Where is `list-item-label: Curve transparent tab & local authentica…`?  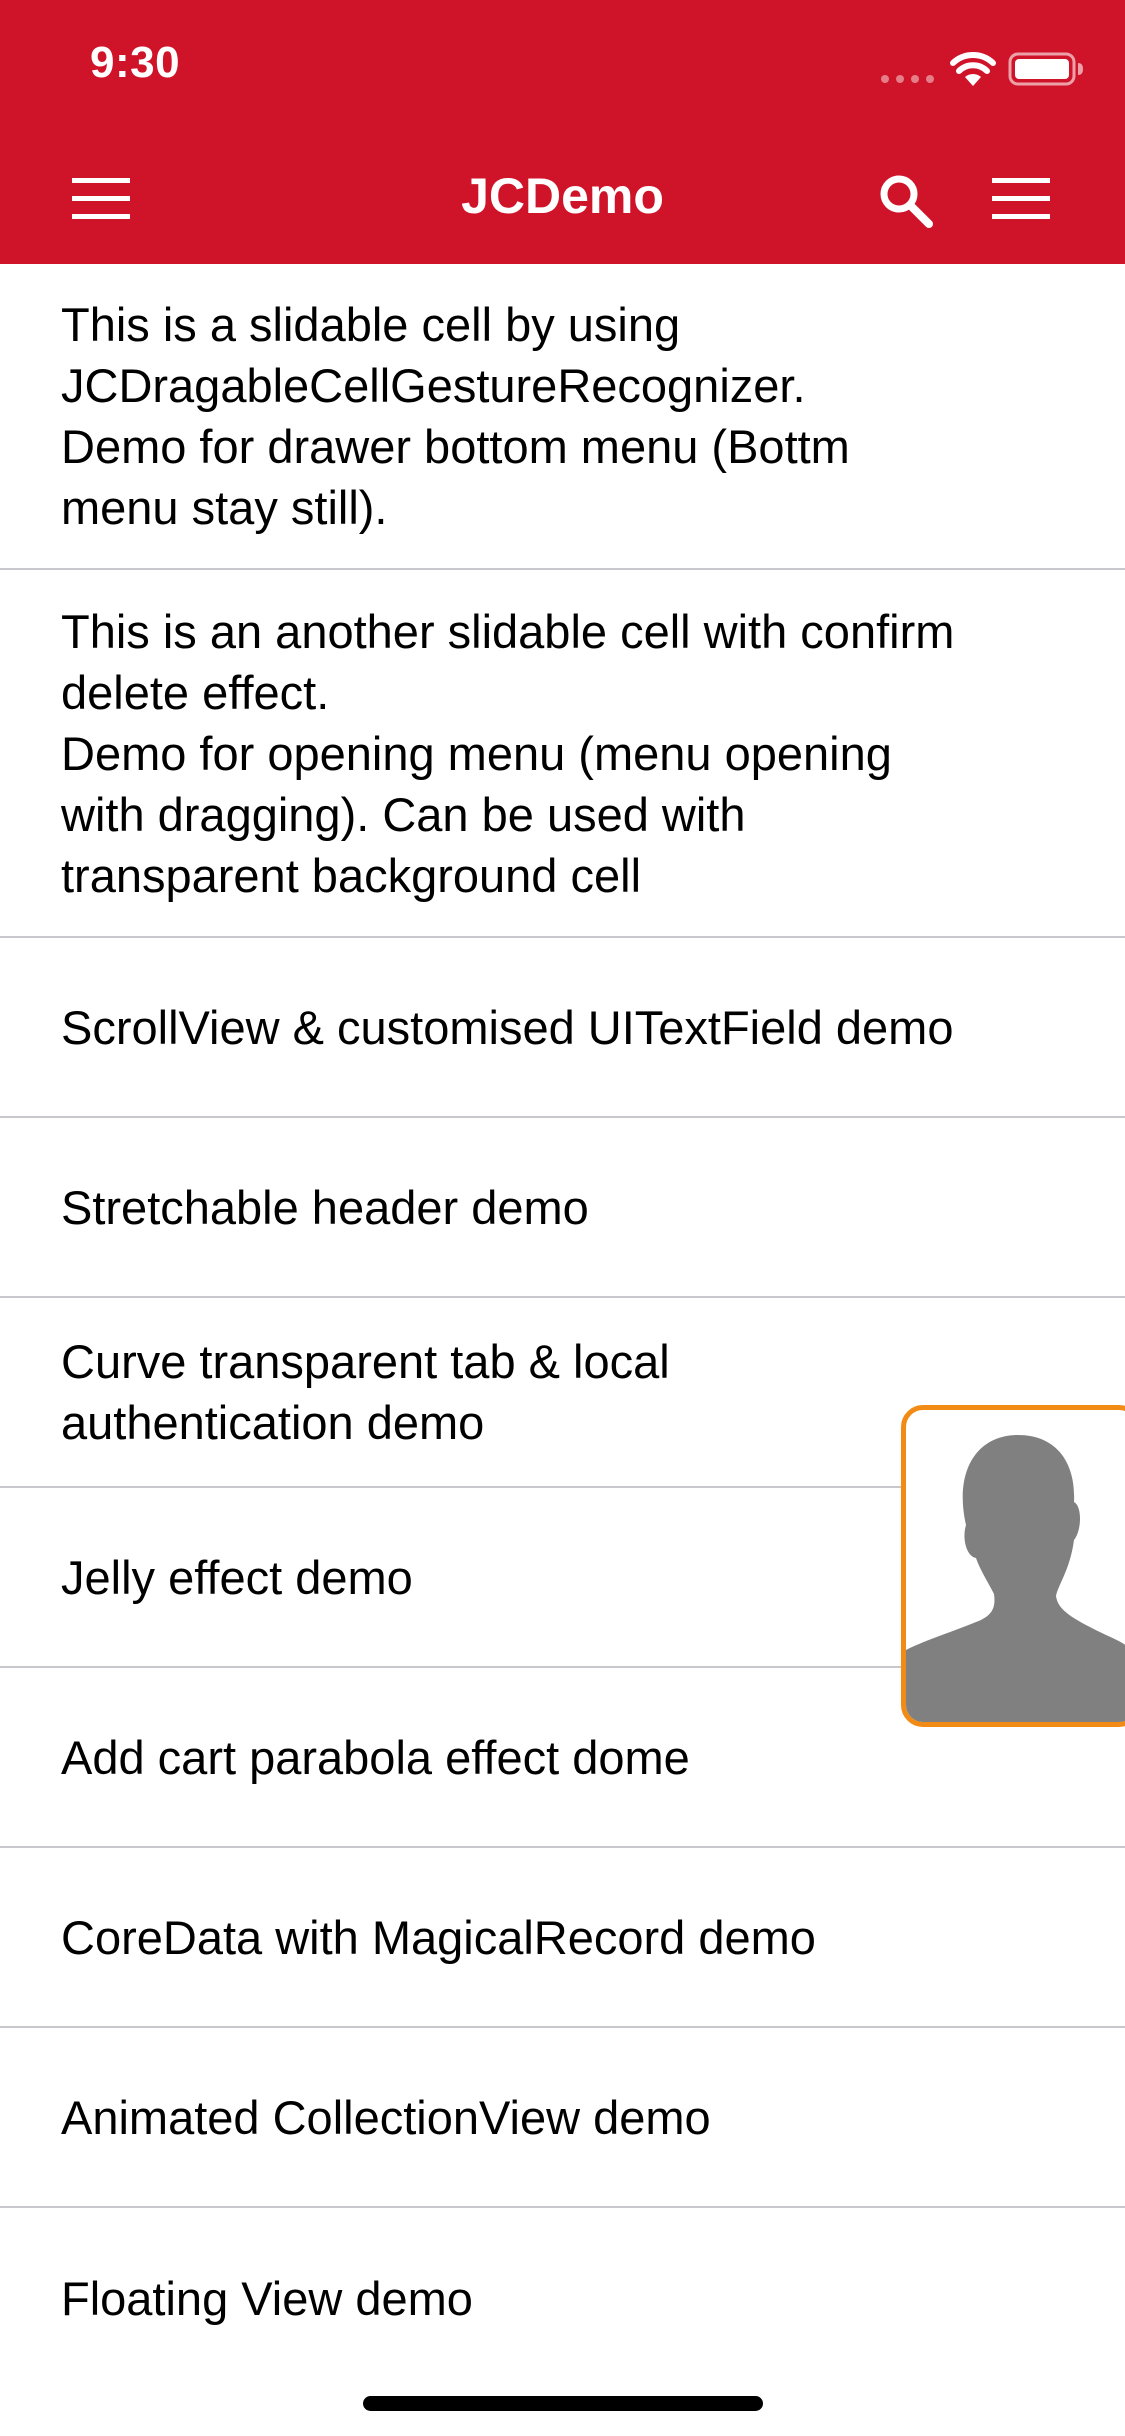 list-item-label: Curve transparent tab & local authentica… is located at coordinates (365, 1392).